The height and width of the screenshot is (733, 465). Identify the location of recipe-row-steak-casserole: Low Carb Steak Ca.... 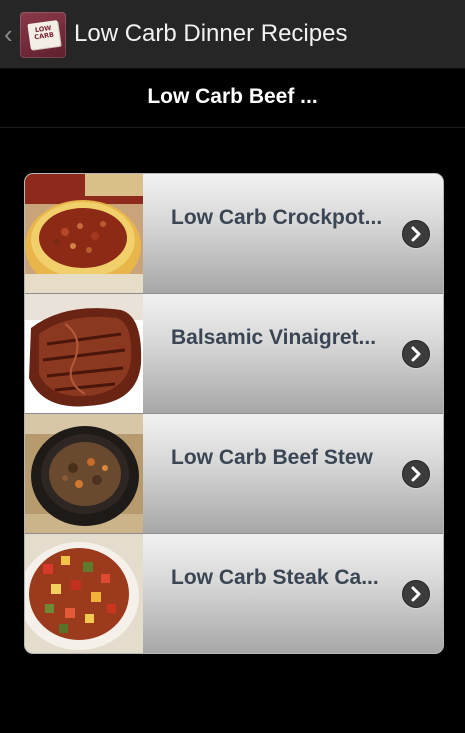
(234, 593).